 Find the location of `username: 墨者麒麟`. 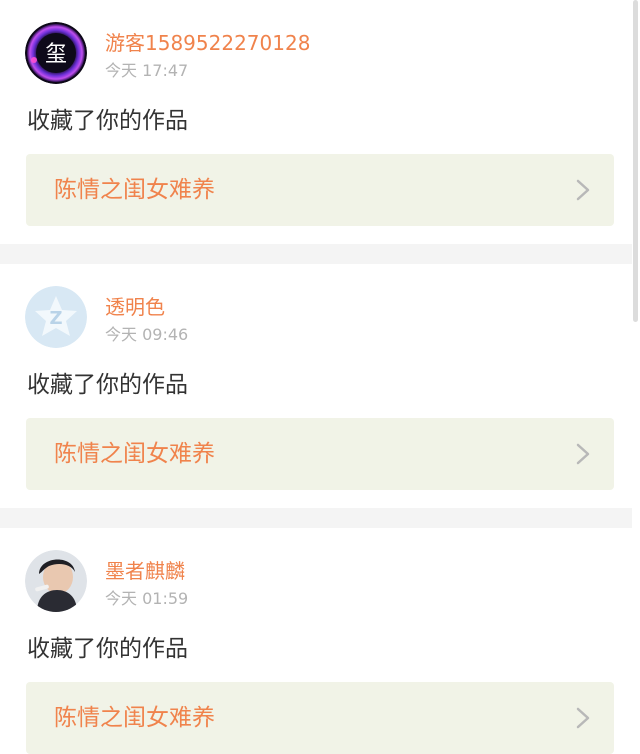

username: 墨者麒麟 is located at coordinates (145, 571).